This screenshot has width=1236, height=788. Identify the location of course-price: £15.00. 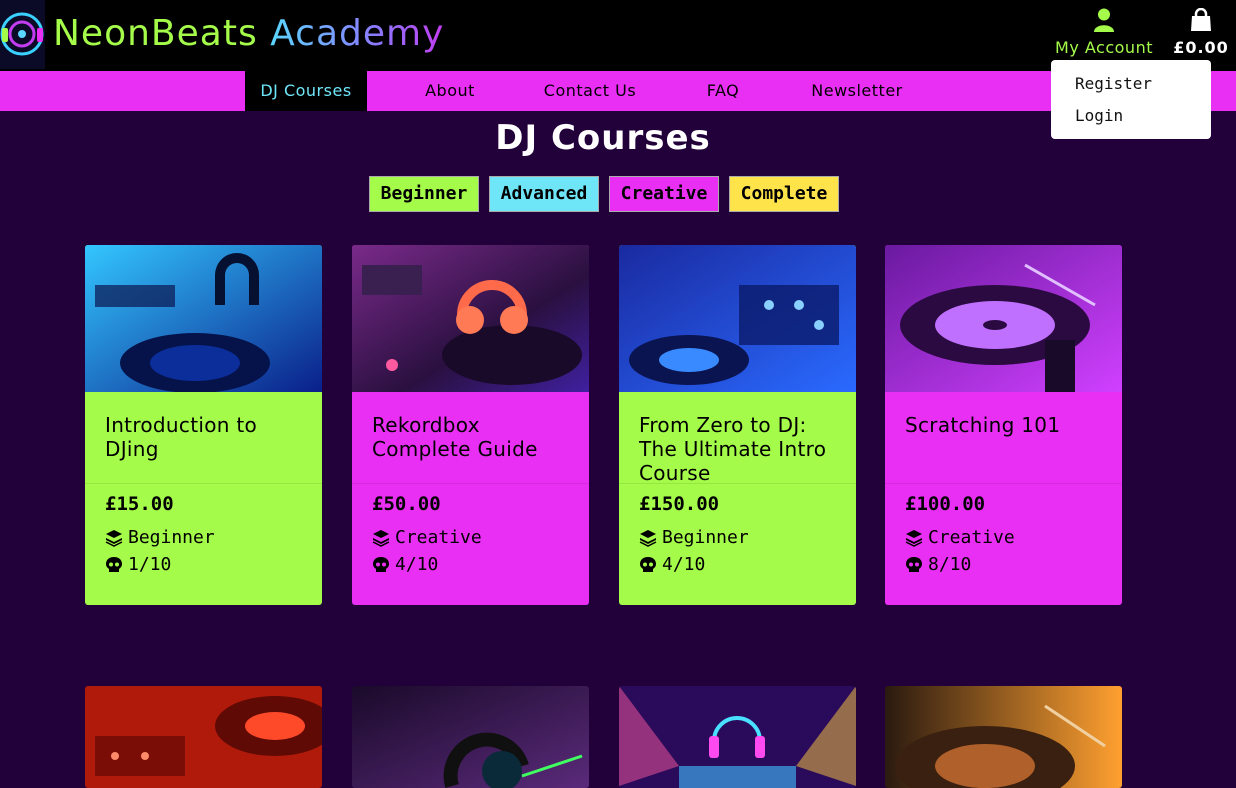
(139, 504).